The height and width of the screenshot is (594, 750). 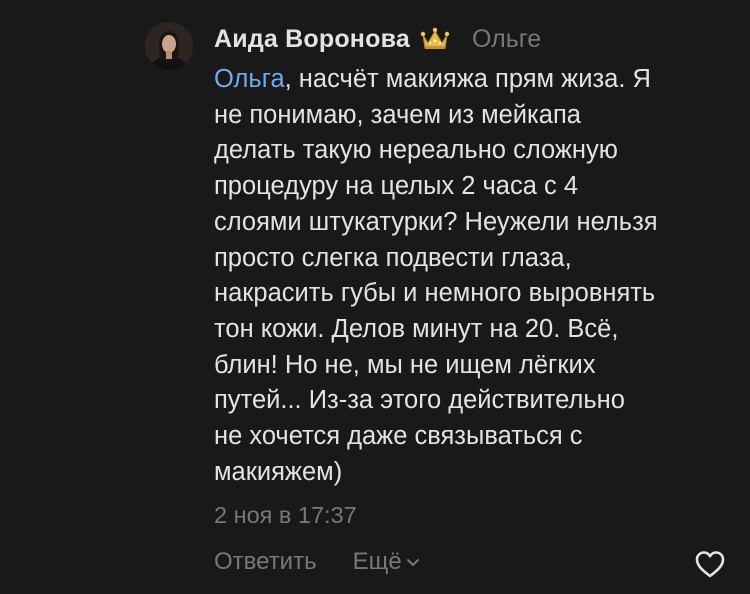 What do you see at coordinates (412, 562) in the screenshot?
I see `chevron-down-icon` at bounding box center [412, 562].